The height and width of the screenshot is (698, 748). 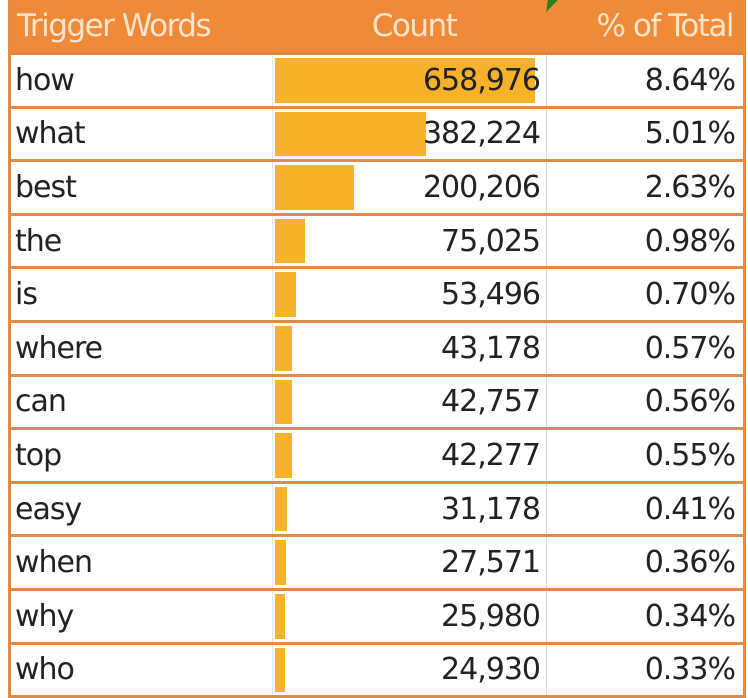 What do you see at coordinates (142, 26) in the screenshot?
I see `header-trigger-words: Trigger Words` at bounding box center [142, 26].